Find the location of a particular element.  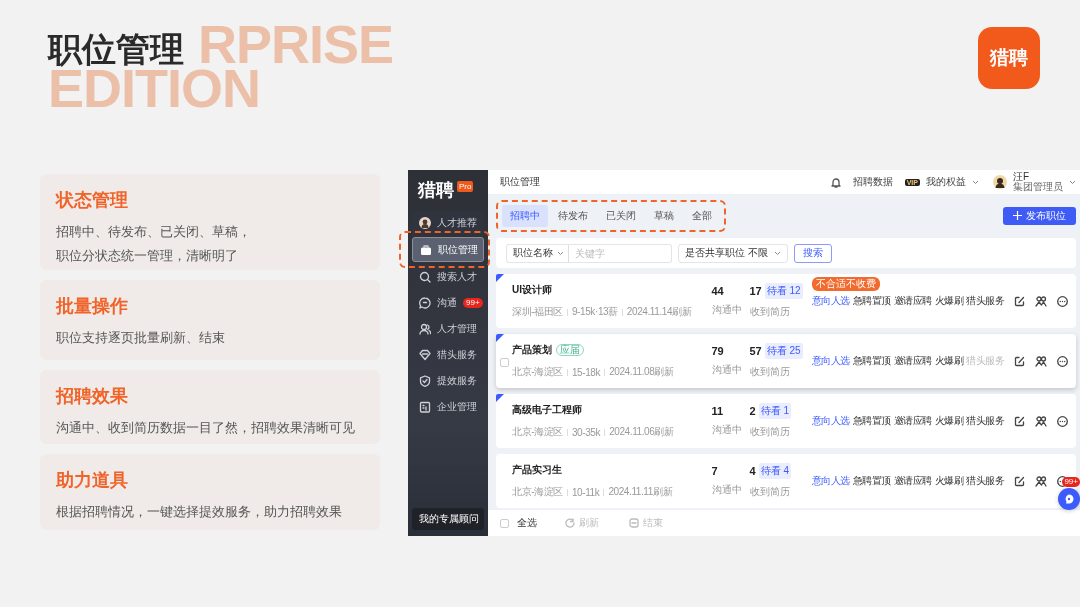

job-title: 产品实习生 is located at coordinates (537, 470).